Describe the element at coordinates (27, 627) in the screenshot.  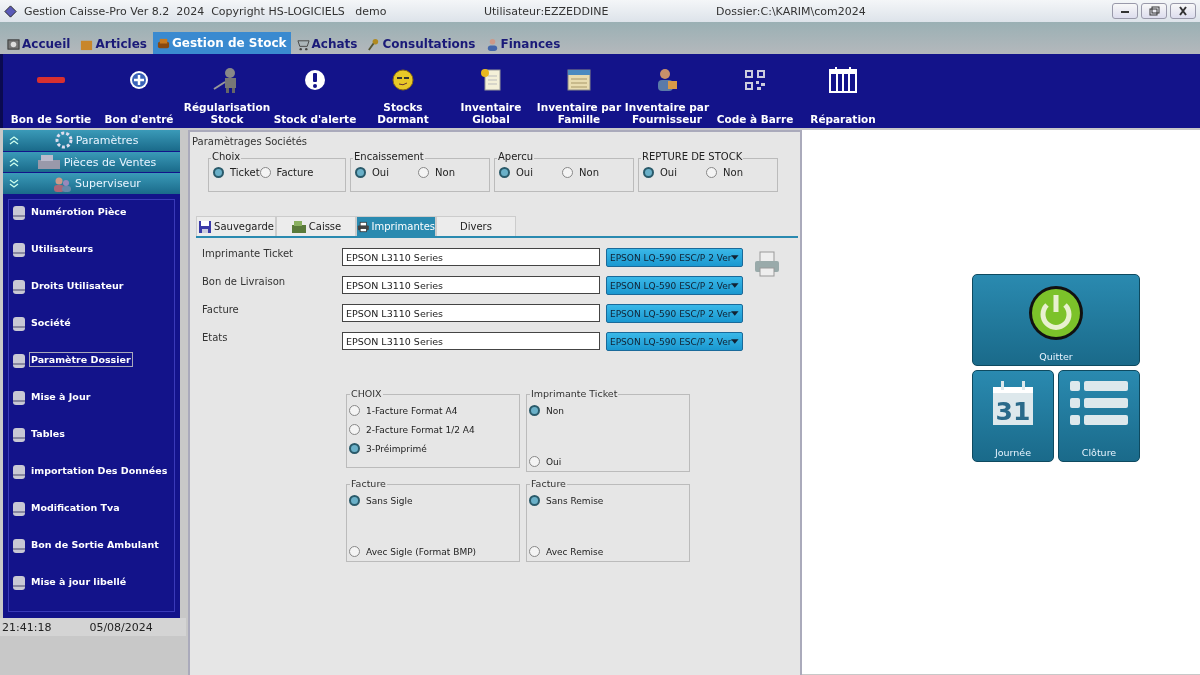
I see `status-time: 21:41:18` at that location.